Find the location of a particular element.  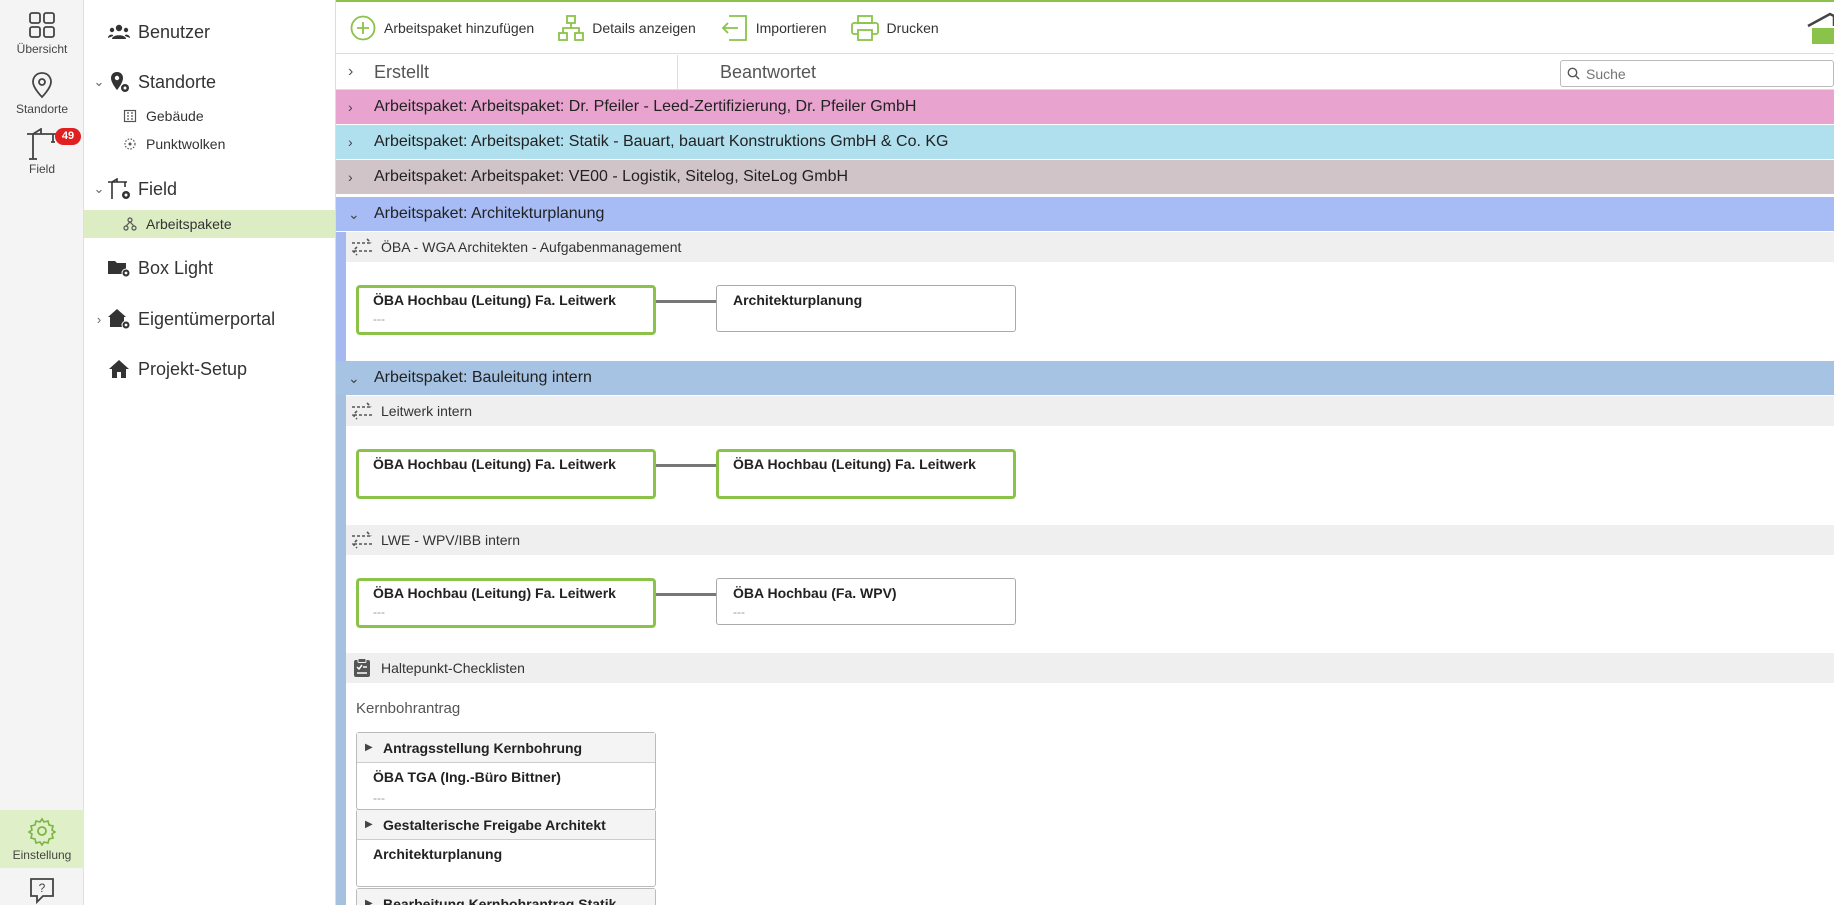

nav-box-light-label: Box Light is located at coordinates (176, 267).